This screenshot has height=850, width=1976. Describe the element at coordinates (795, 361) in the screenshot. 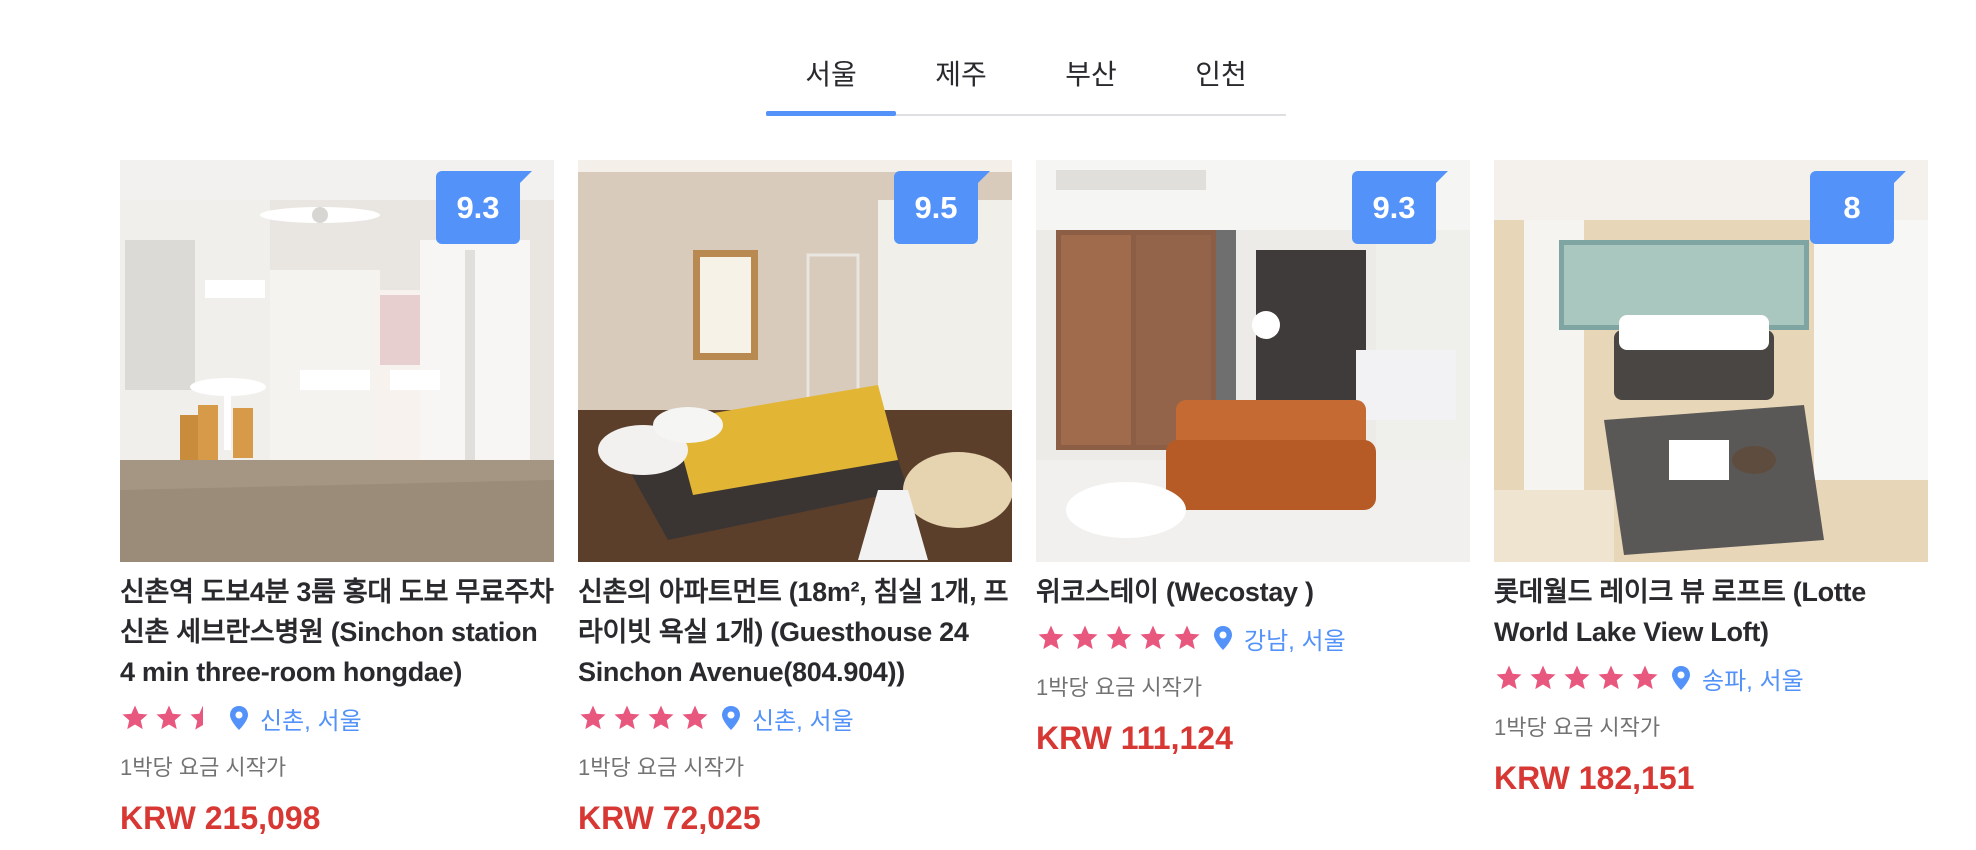

I see `property-photo: 9.5` at that location.